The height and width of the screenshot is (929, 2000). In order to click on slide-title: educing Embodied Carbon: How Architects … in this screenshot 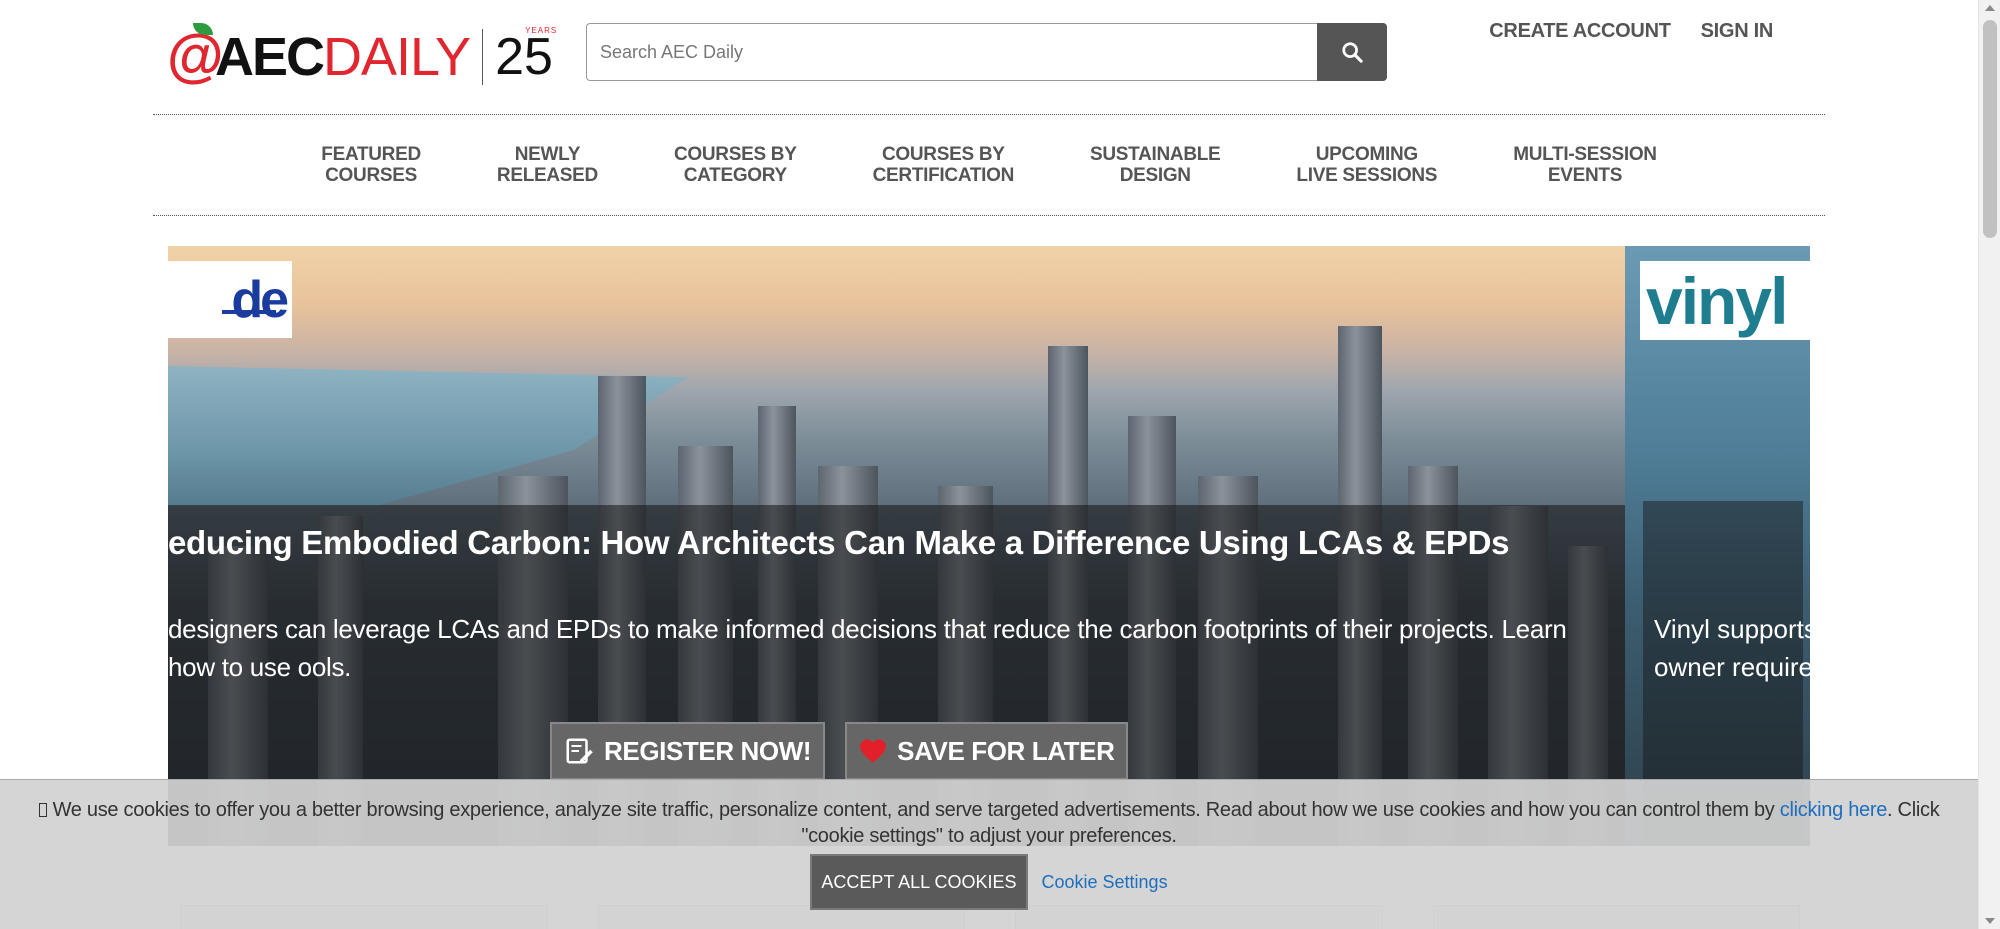, I will do `click(838, 543)`.